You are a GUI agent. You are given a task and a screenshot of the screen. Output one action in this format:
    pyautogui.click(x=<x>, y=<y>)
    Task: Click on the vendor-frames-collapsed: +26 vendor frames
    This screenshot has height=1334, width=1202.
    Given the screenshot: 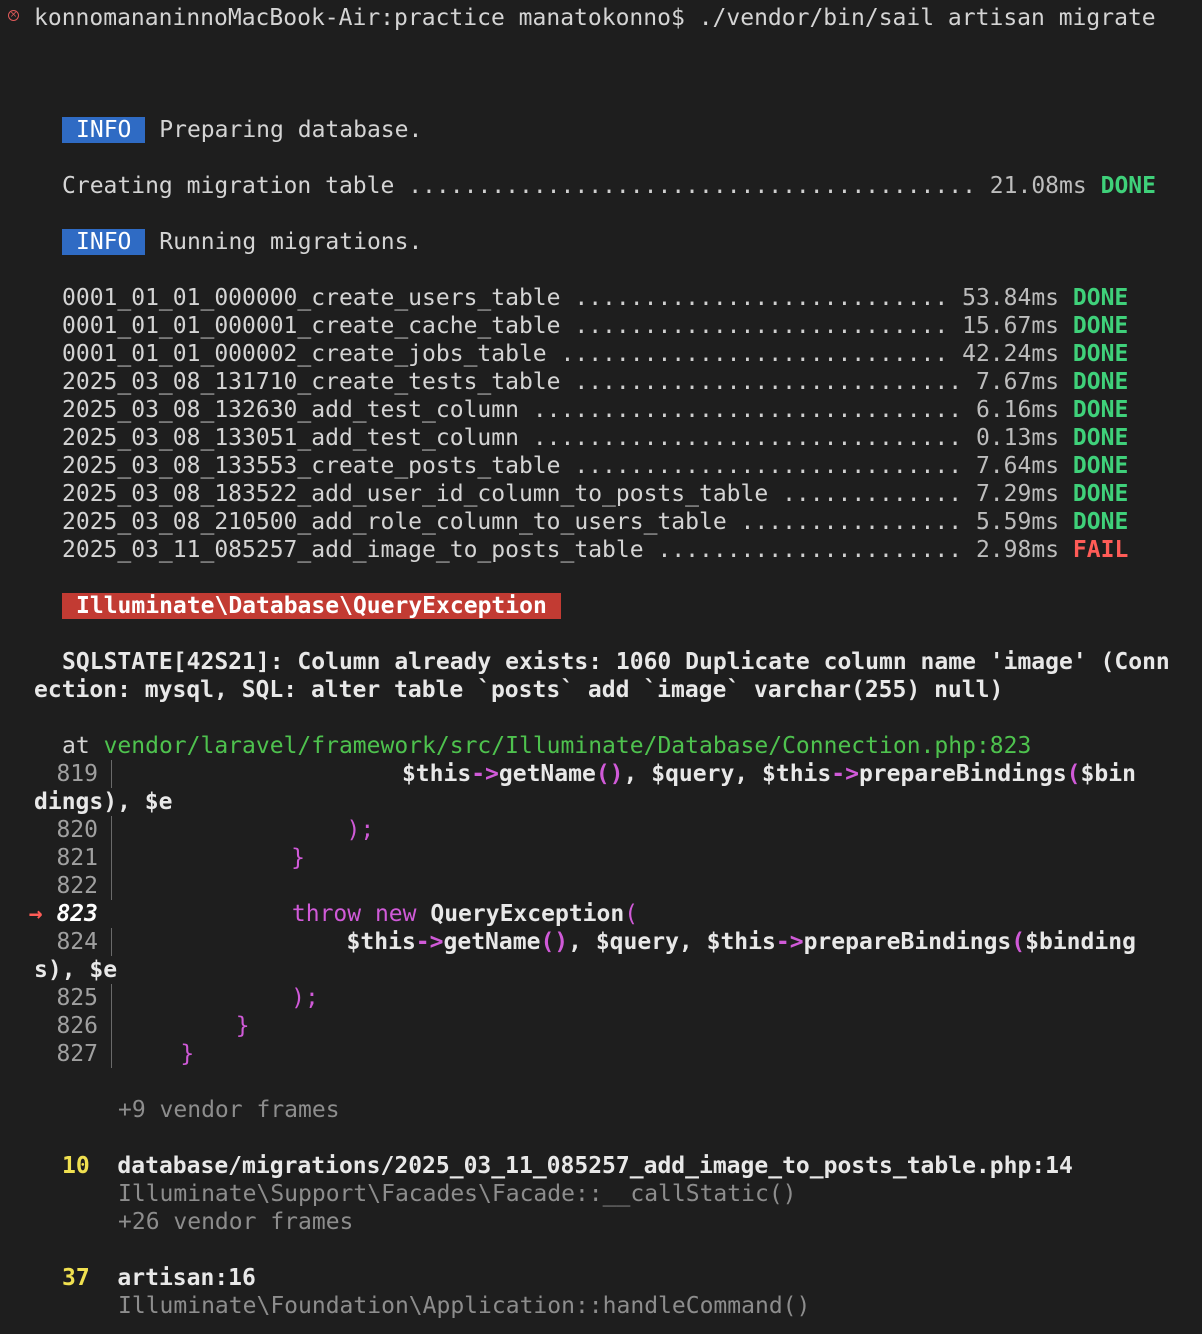 What is the action you would take?
    pyautogui.click(x=236, y=1222)
    